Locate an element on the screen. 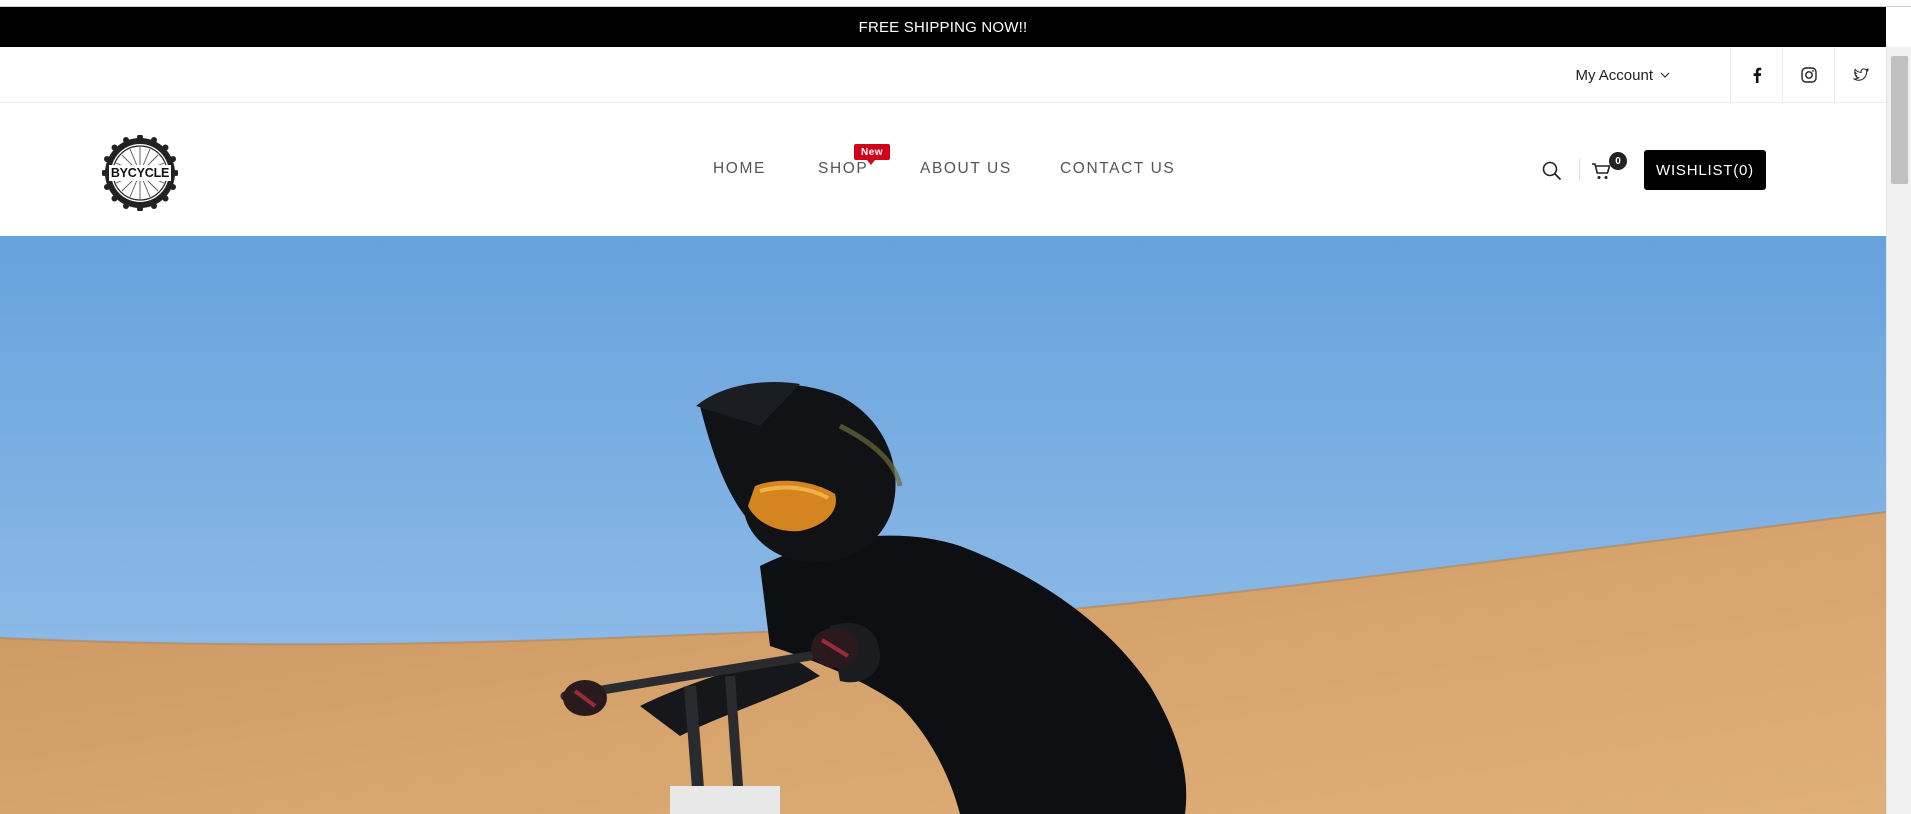  facebook-icon is located at coordinates (1757, 75).